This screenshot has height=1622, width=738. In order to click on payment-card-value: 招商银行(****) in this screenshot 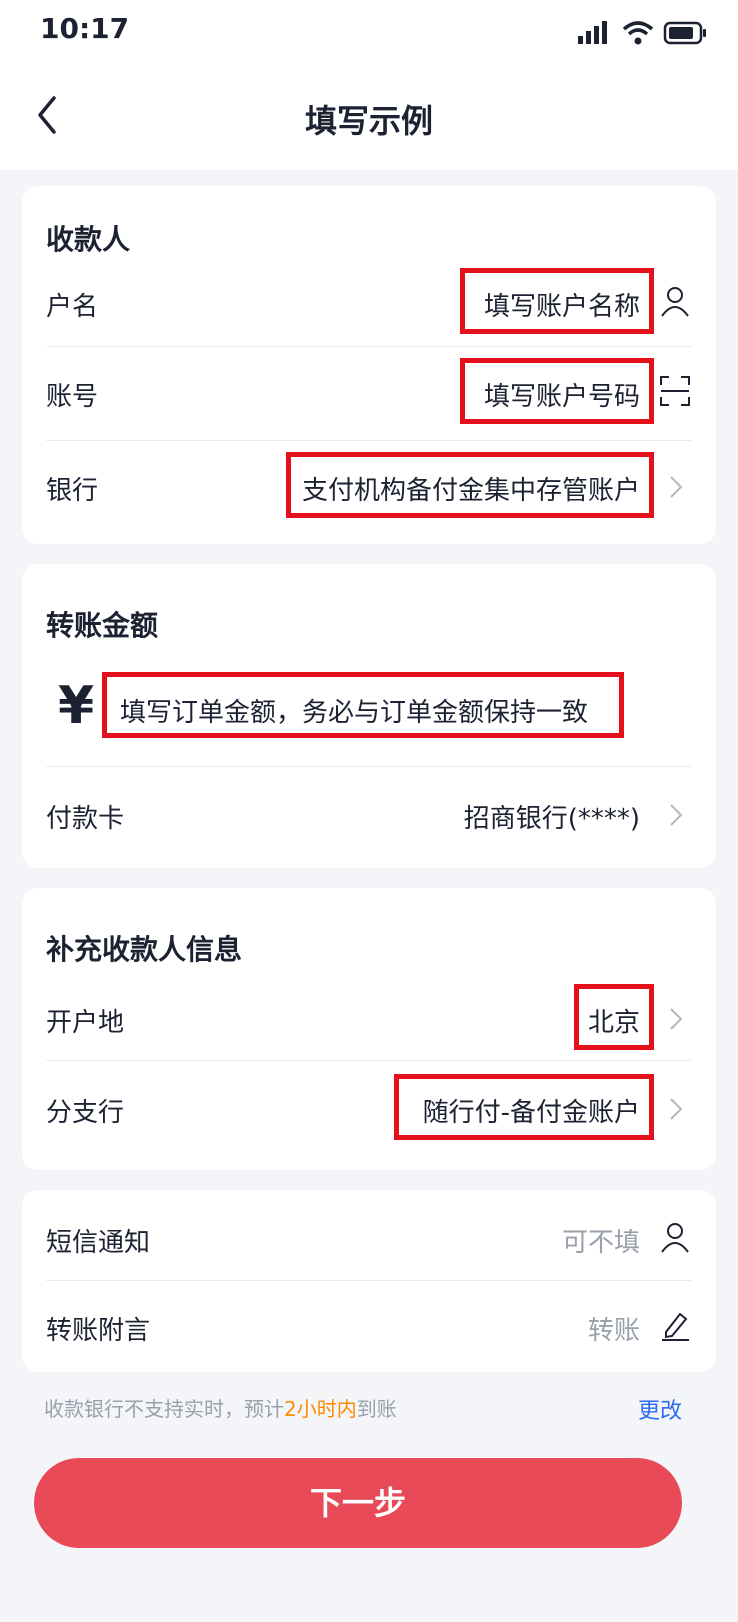, I will do `click(551, 819)`.